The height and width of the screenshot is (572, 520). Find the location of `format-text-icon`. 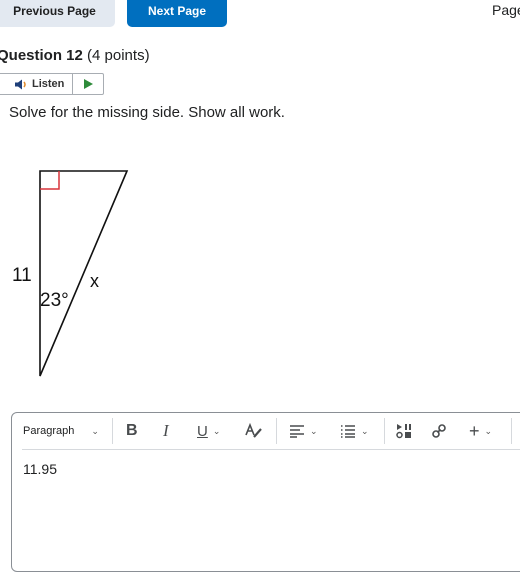

format-text-icon is located at coordinates (253, 430).